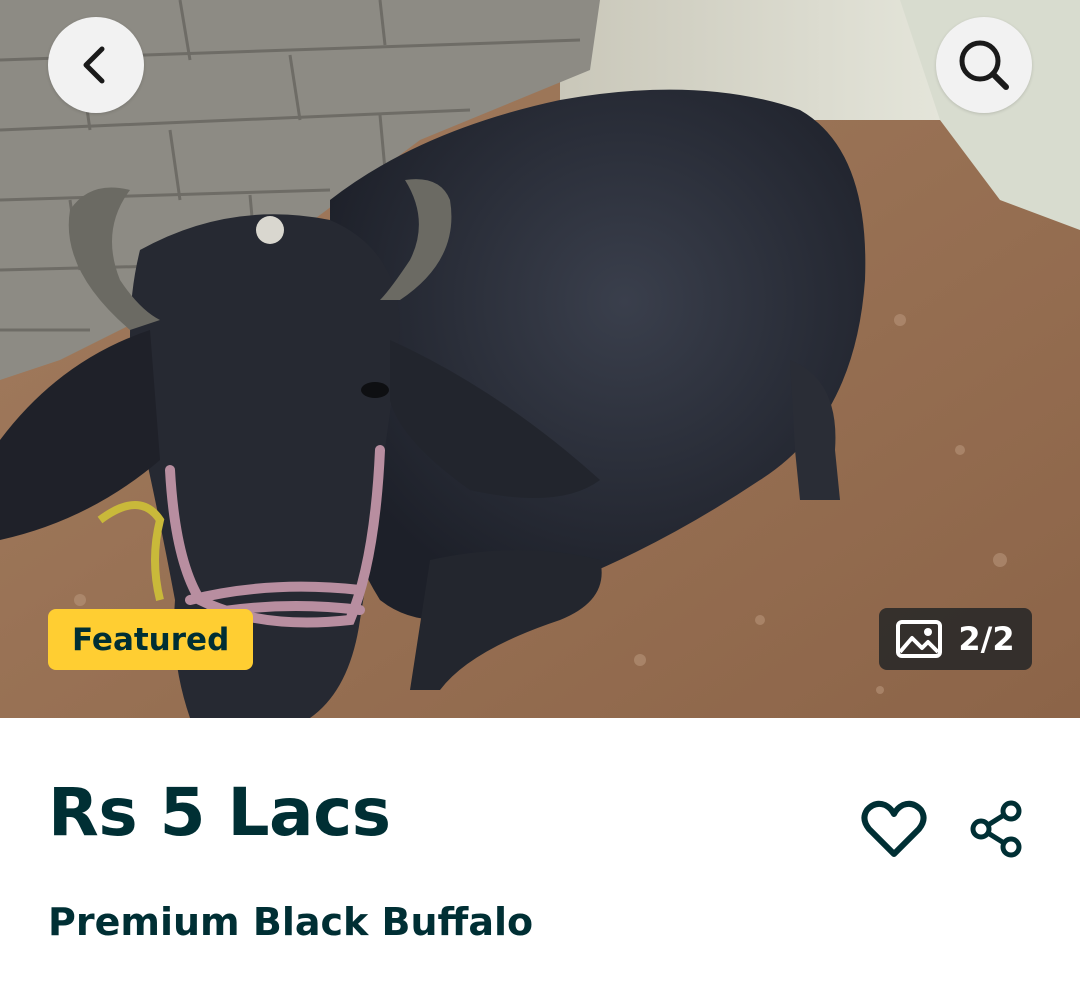 Image resolution: width=1080 pixels, height=981 pixels. I want to click on search-button, so click(984, 65).